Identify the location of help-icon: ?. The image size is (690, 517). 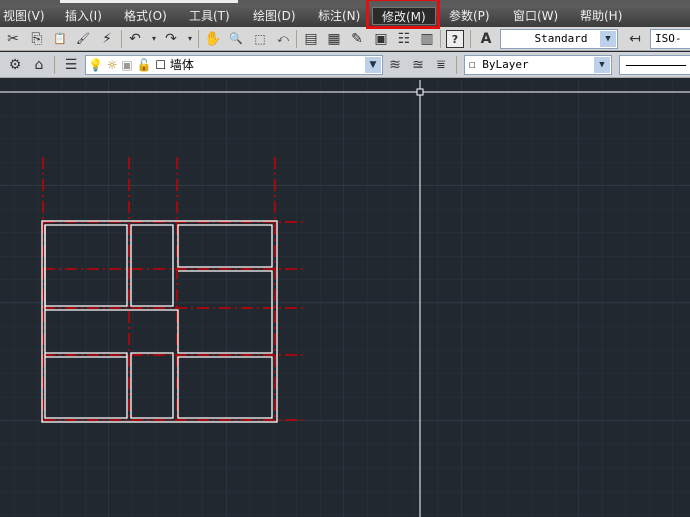
(455, 39).